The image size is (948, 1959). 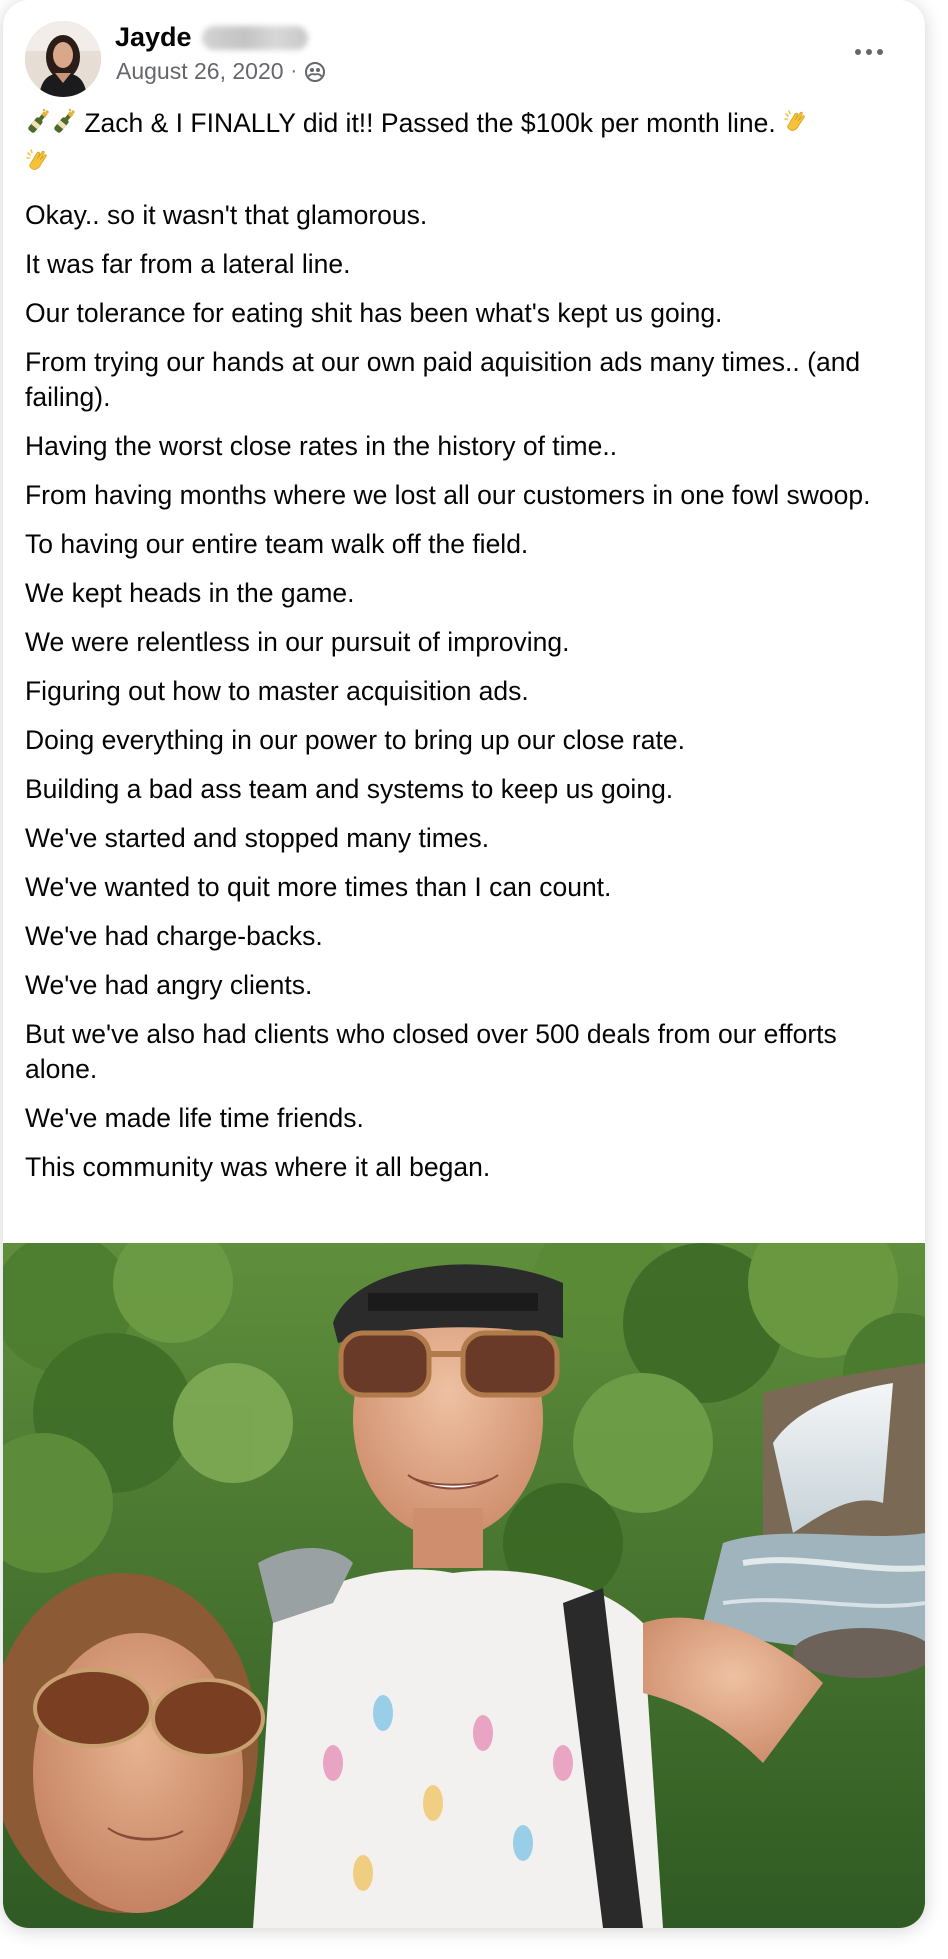 What do you see at coordinates (153, 37) in the screenshot?
I see `author-first-name: Jayde` at bounding box center [153, 37].